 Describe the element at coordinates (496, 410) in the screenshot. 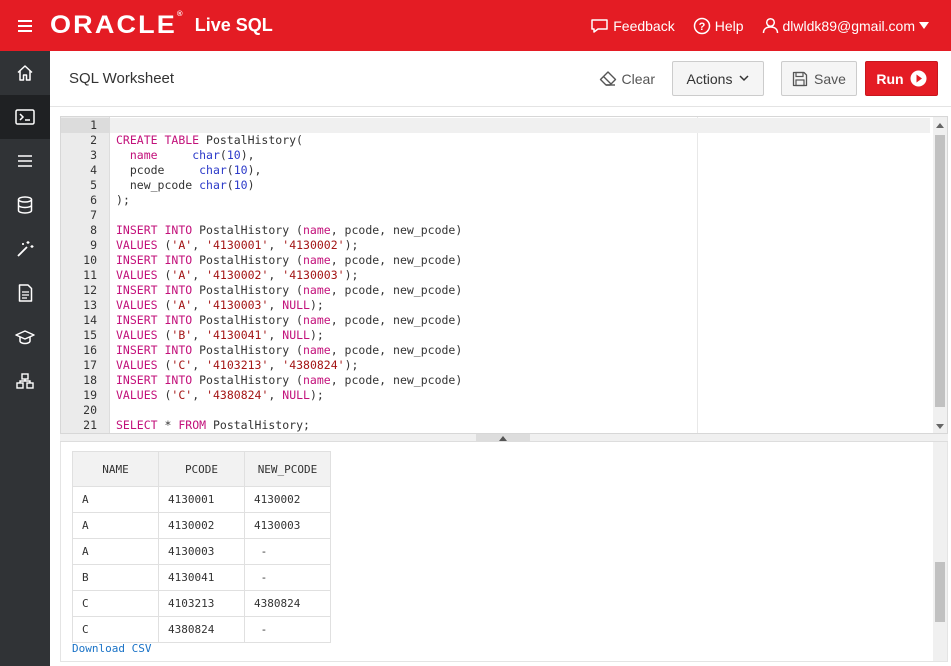

I see `code-line: 20` at that location.